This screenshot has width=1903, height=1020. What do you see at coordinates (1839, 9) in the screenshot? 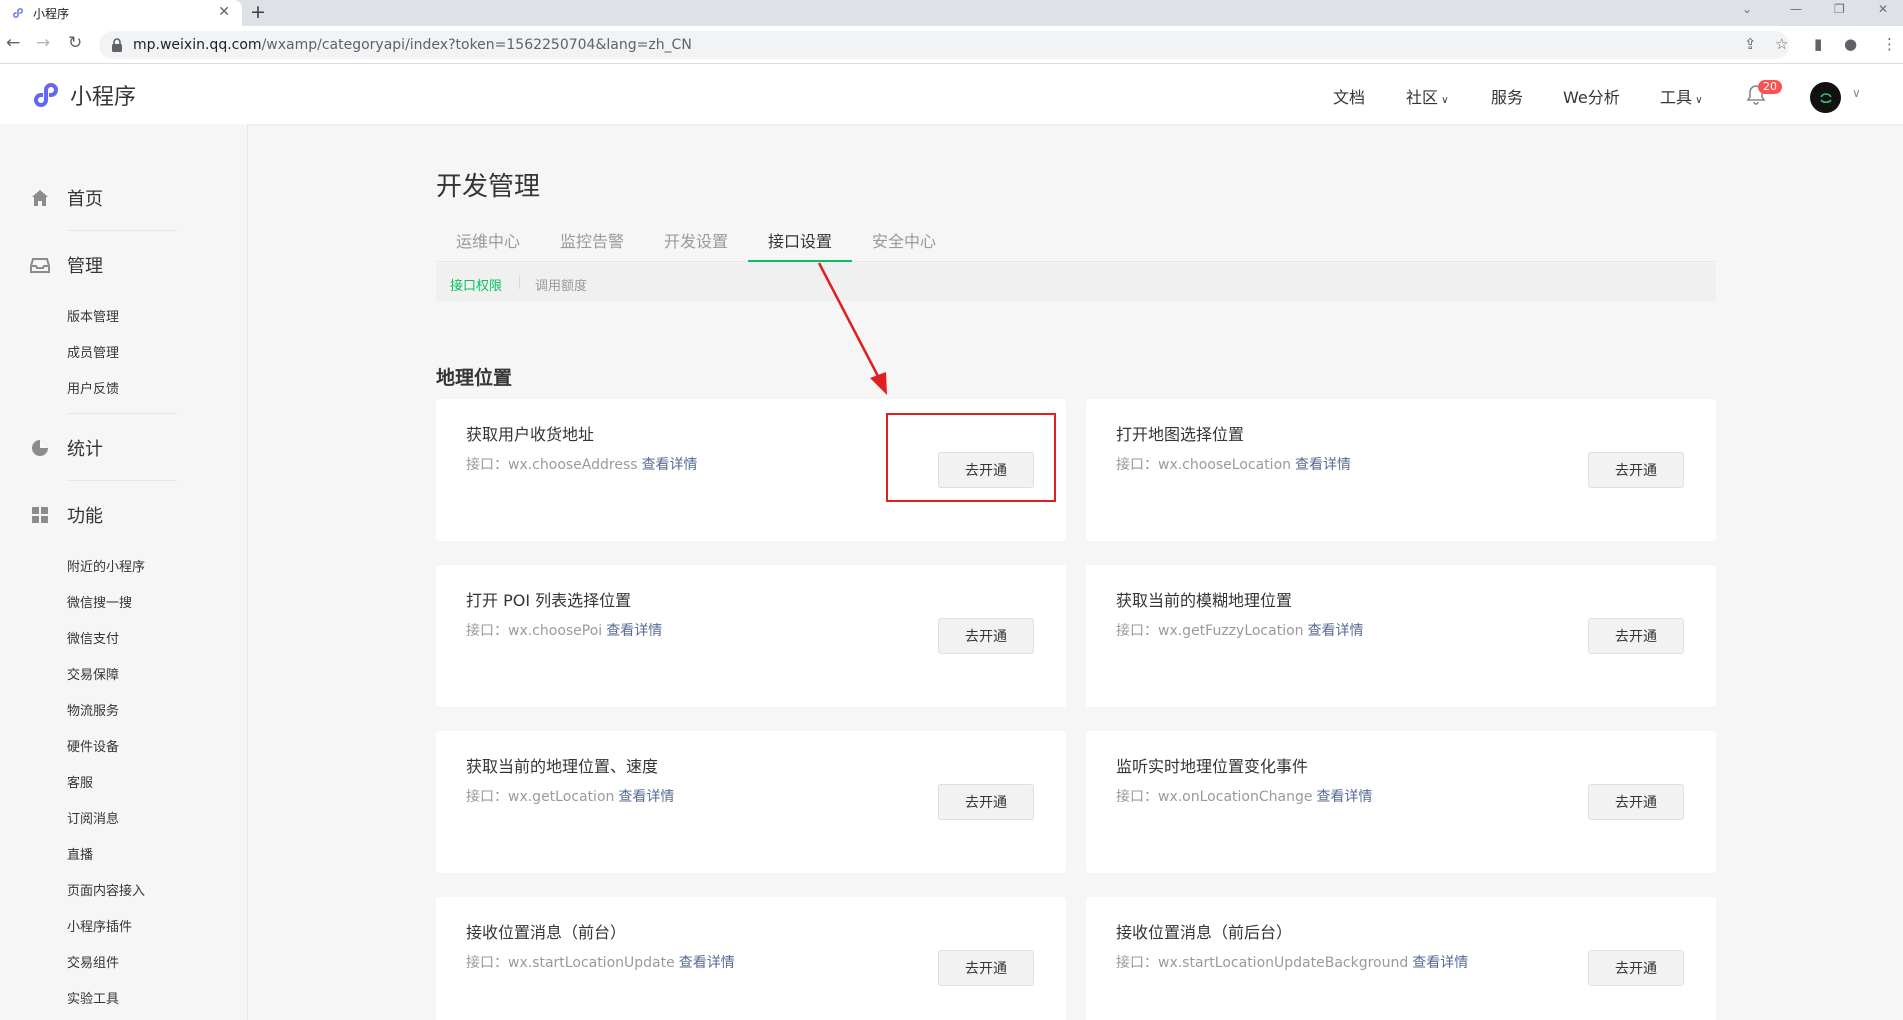
I see `restore-icon: ❐` at bounding box center [1839, 9].